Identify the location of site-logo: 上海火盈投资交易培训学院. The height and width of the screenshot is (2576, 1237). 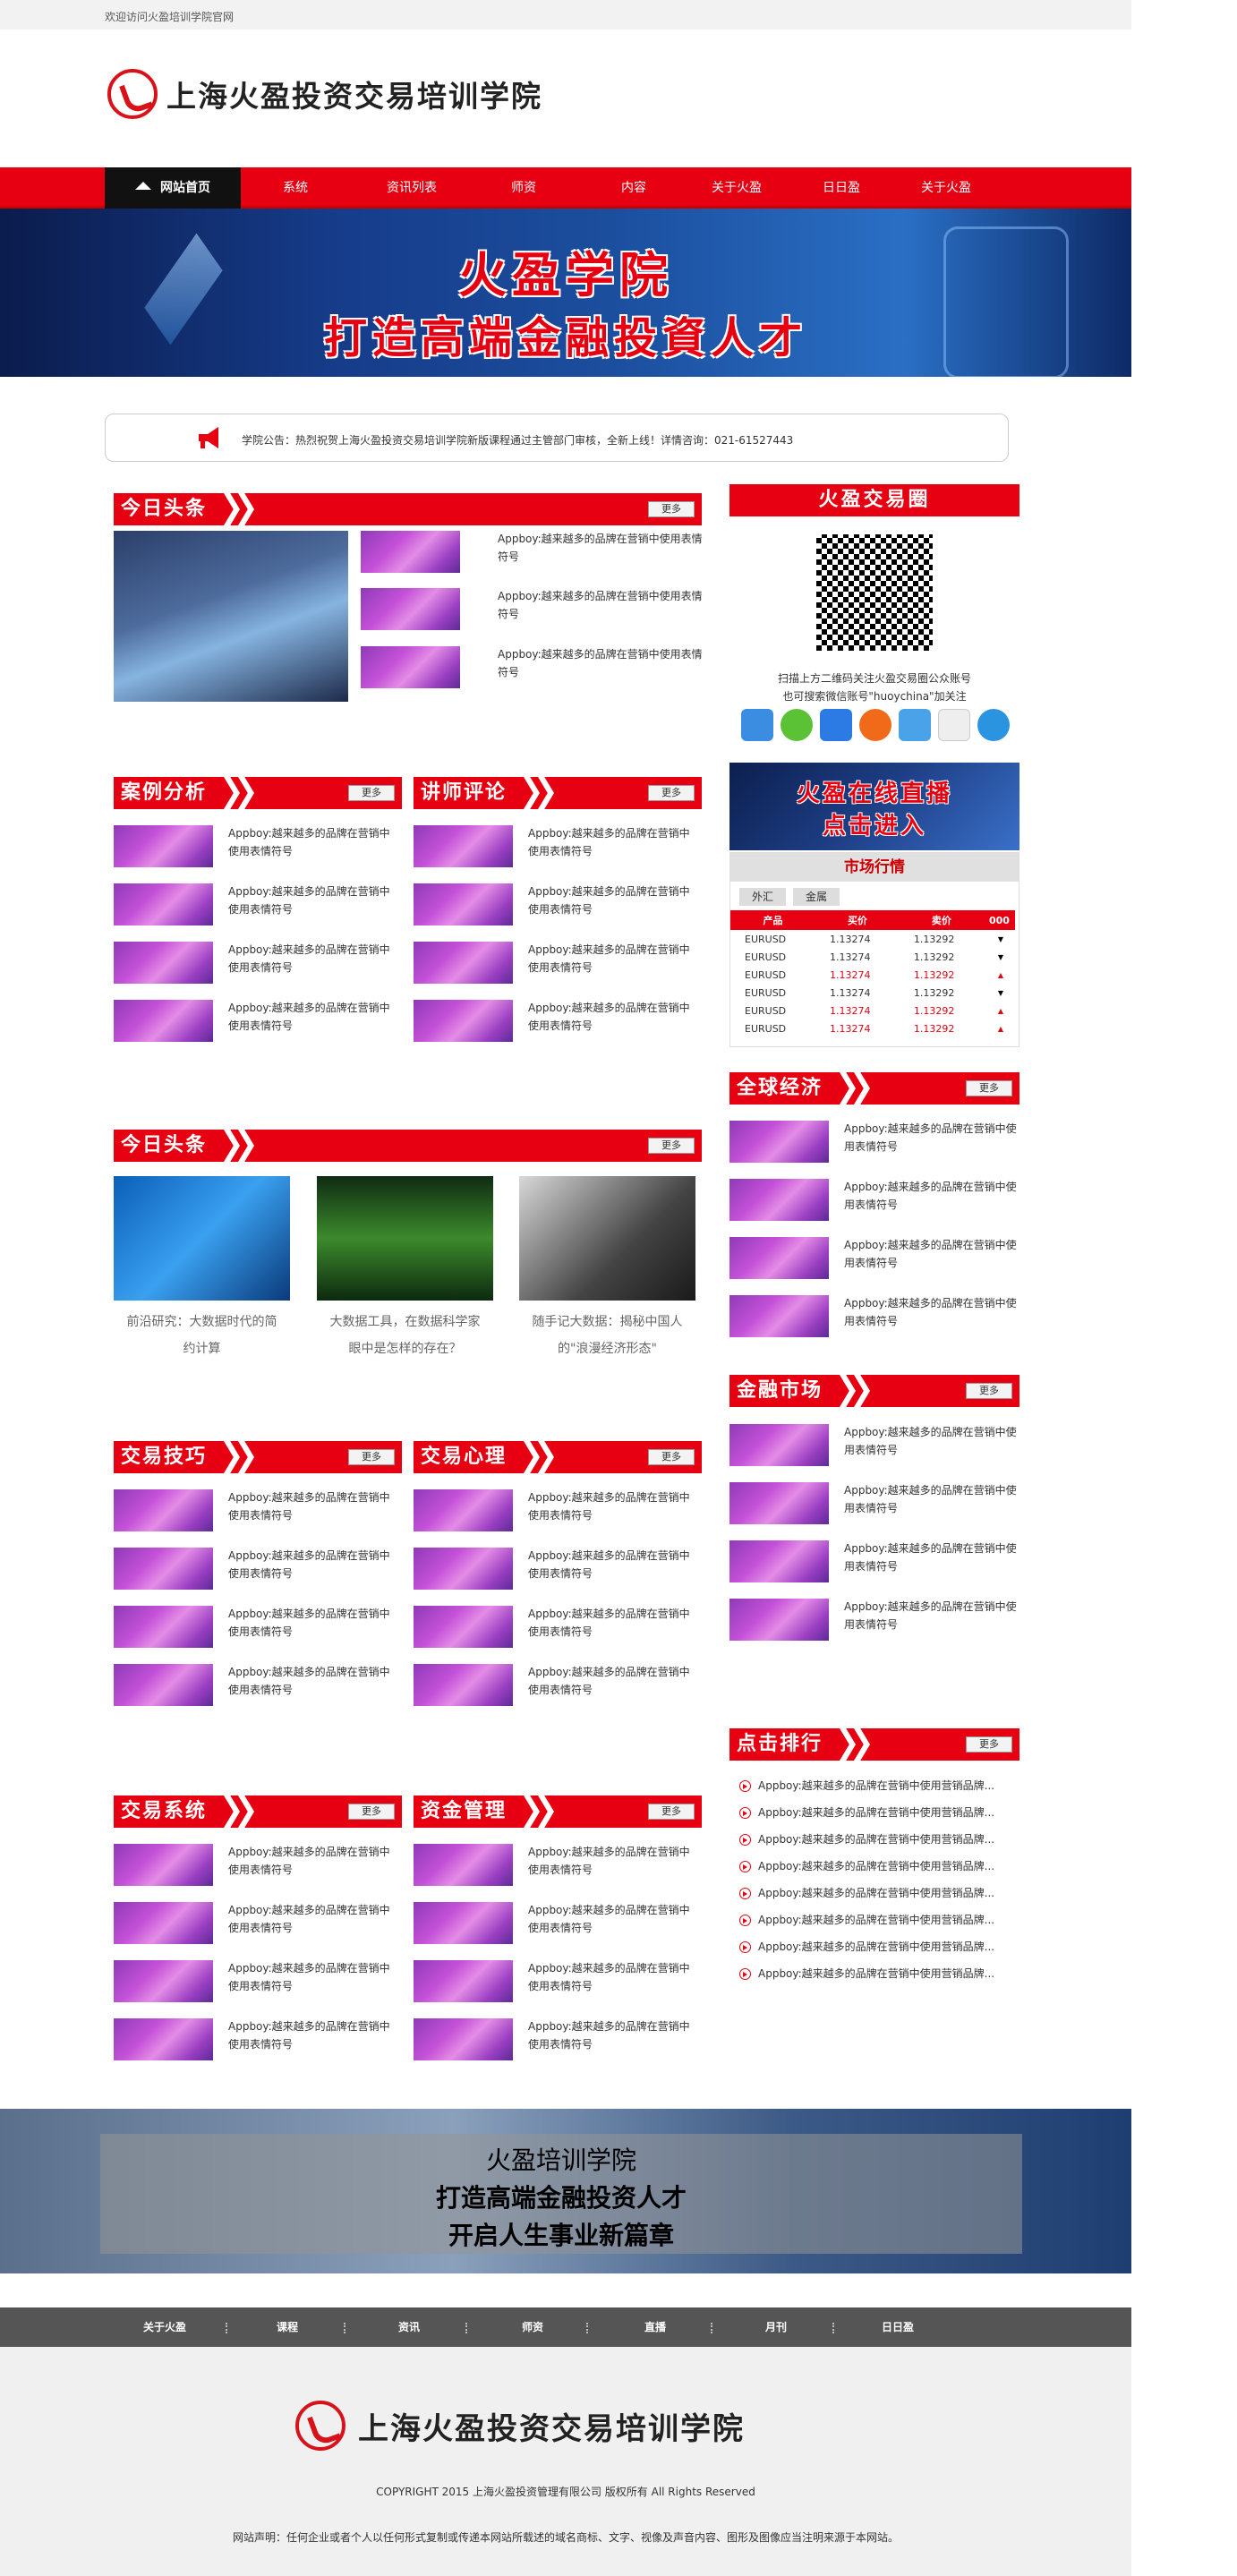
(324, 94).